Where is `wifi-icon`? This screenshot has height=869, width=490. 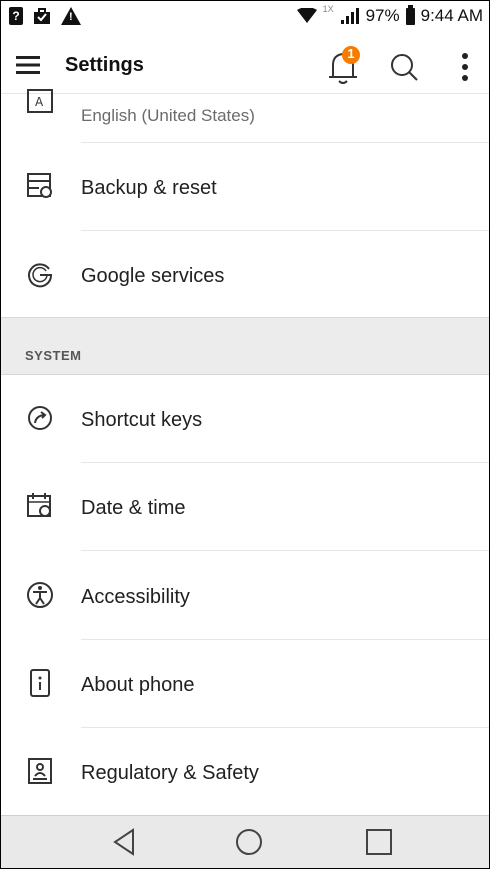
wifi-icon is located at coordinates (306, 15).